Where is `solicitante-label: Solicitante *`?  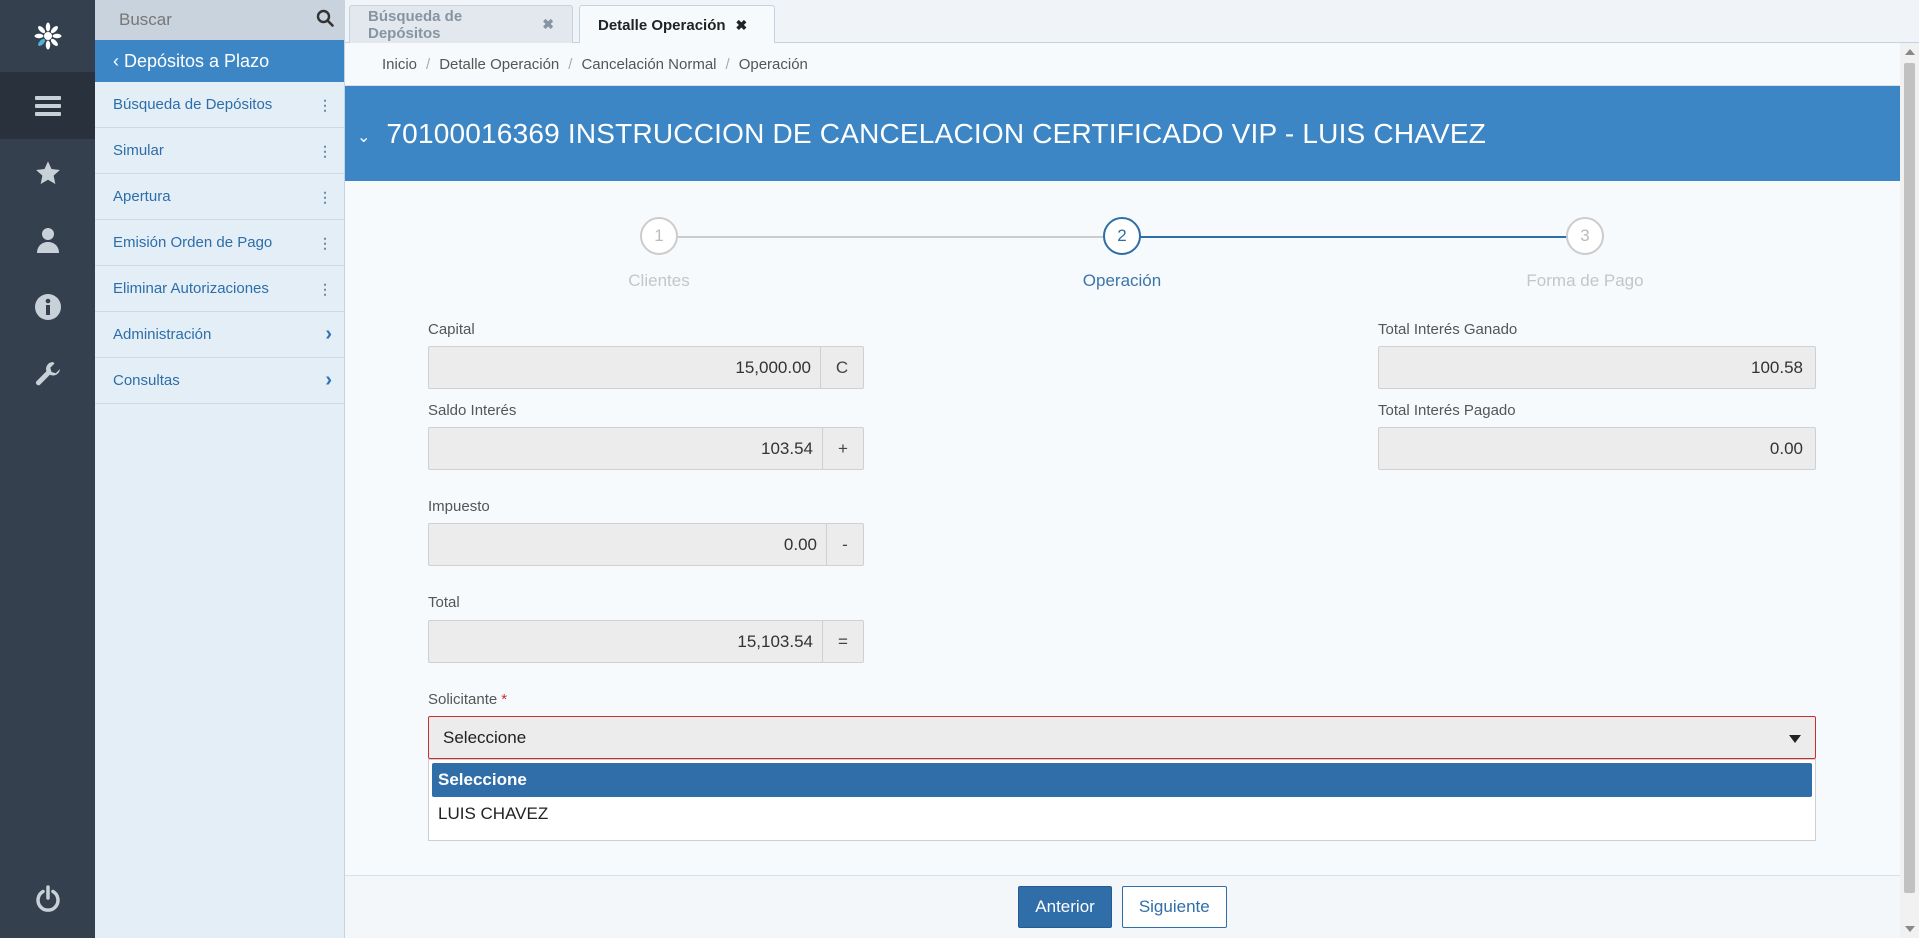 solicitante-label: Solicitante * is located at coordinates (467, 699).